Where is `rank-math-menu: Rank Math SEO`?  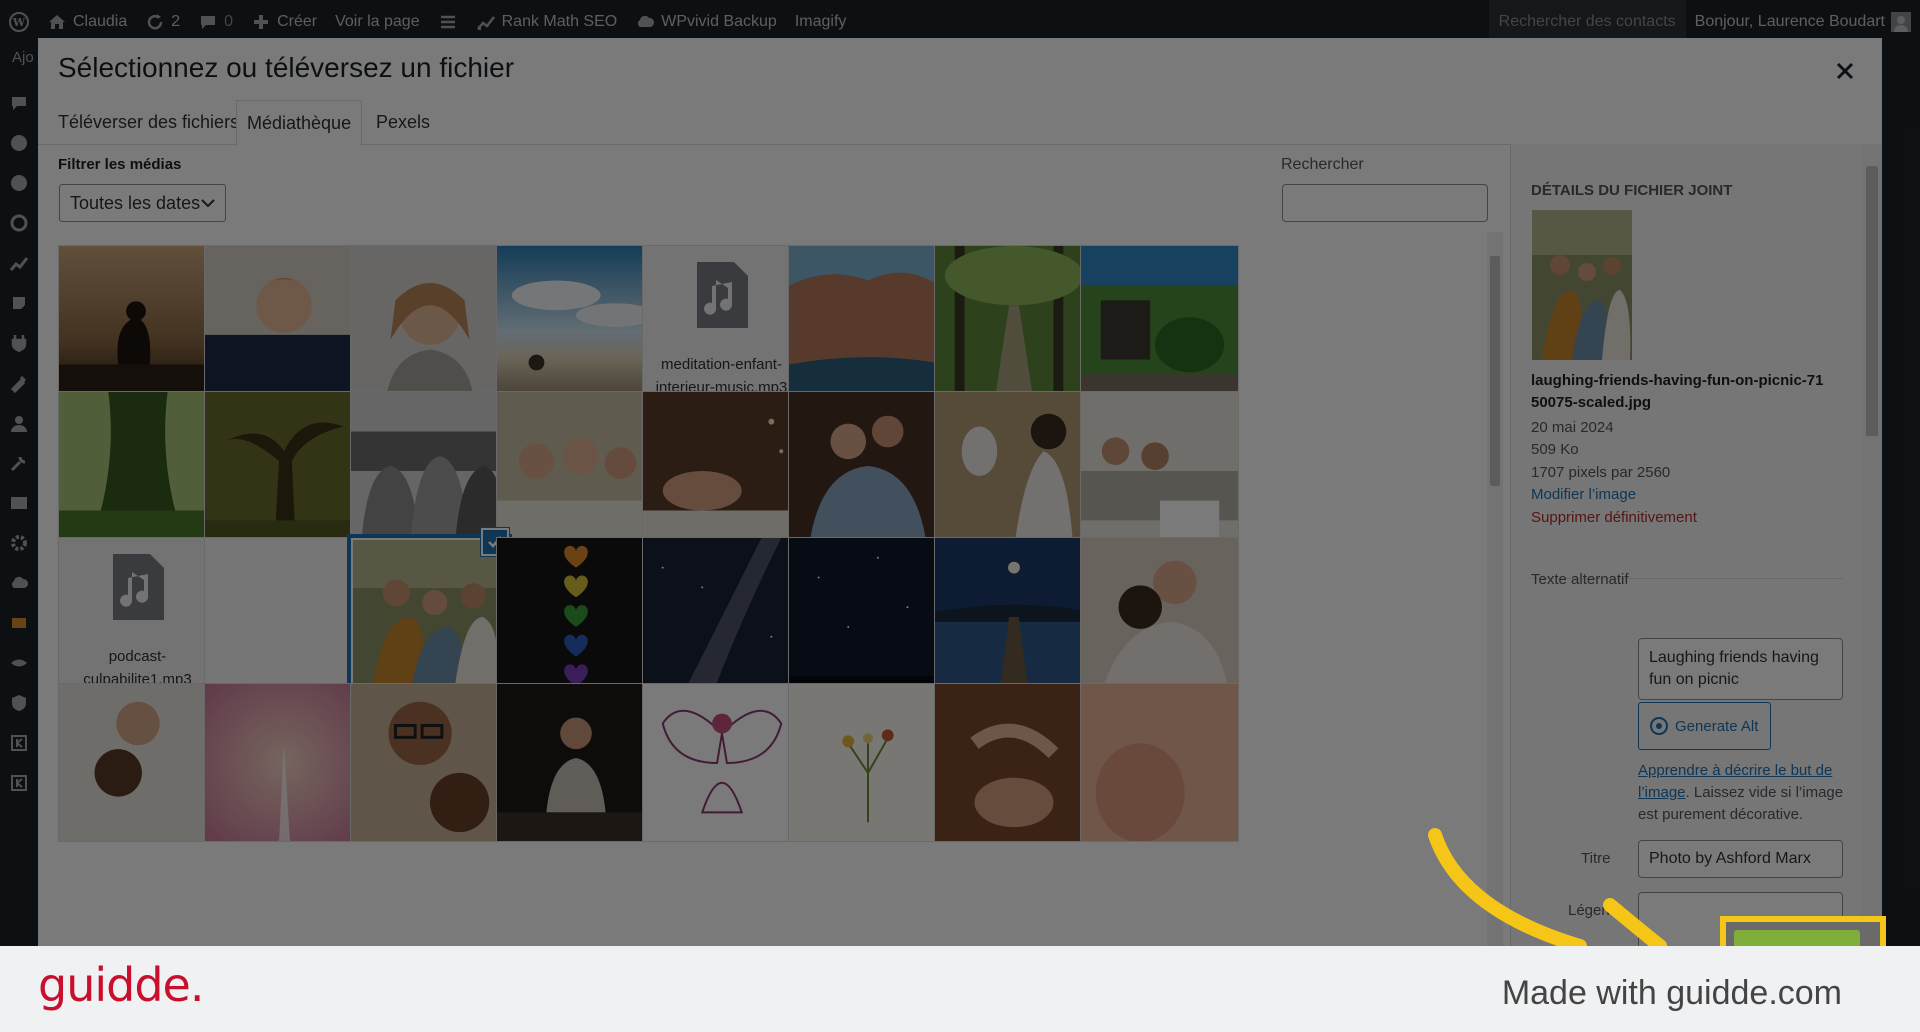
rank-math-menu: Rank Math SEO is located at coordinates (547, 21).